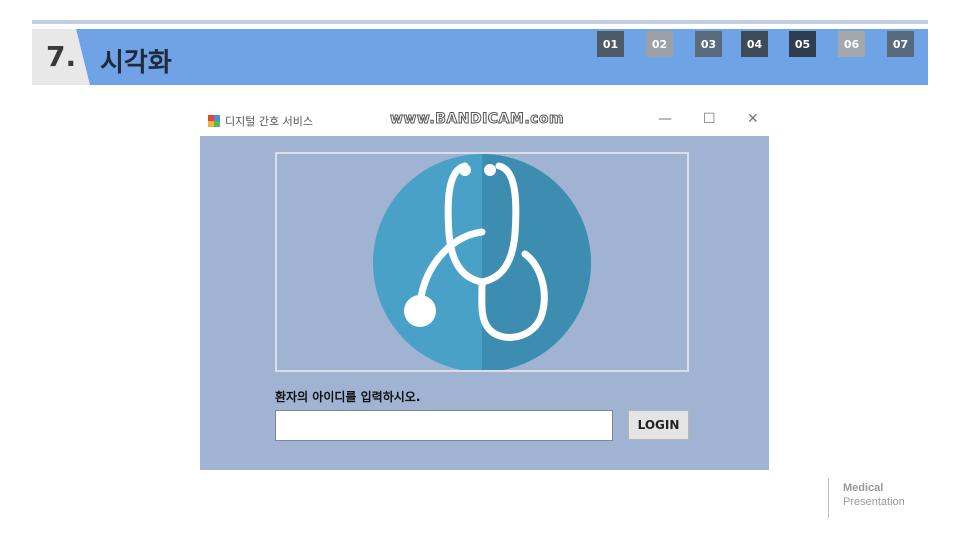  What do you see at coordinates (477, 119) in the screenshot?
I see `recording-watermark: www.BANDICAM.com` at bounding box center [477, 119].